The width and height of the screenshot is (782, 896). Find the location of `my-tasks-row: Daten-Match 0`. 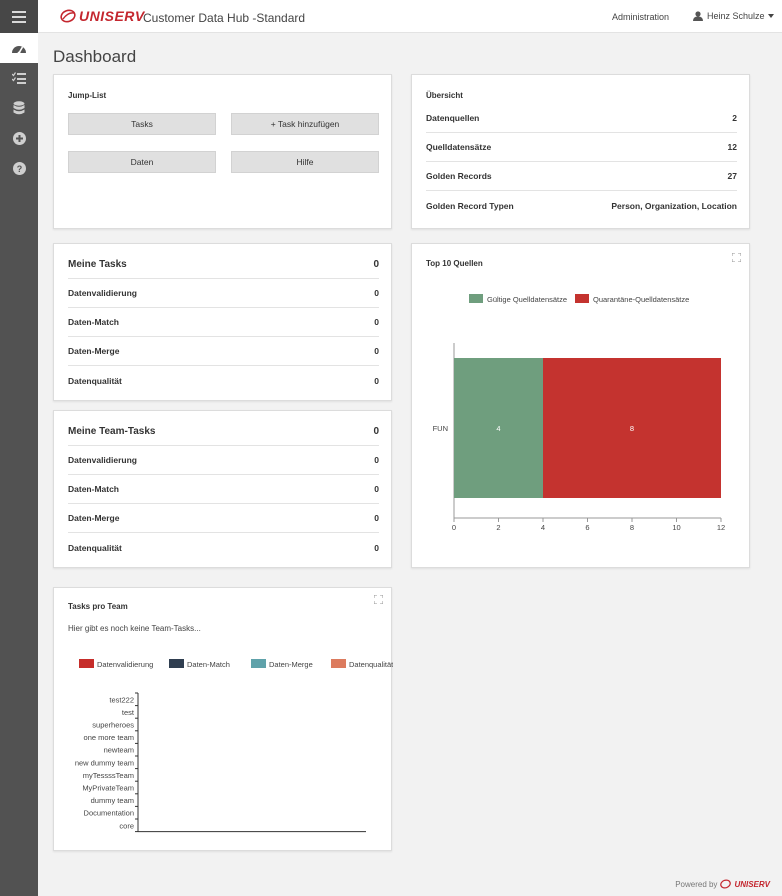

my-tasks-row: Daten-Match 0 is located at coordinates (223, 322).